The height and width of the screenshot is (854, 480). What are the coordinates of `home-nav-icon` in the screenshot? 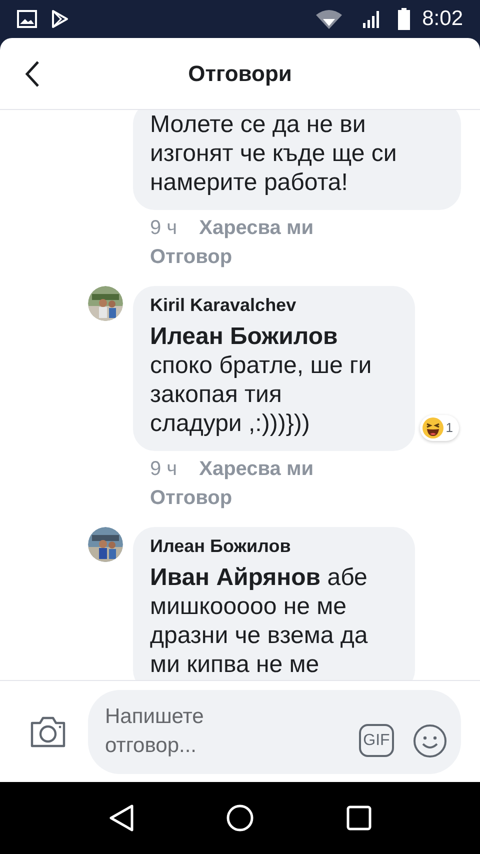 It's located at (240, 818).